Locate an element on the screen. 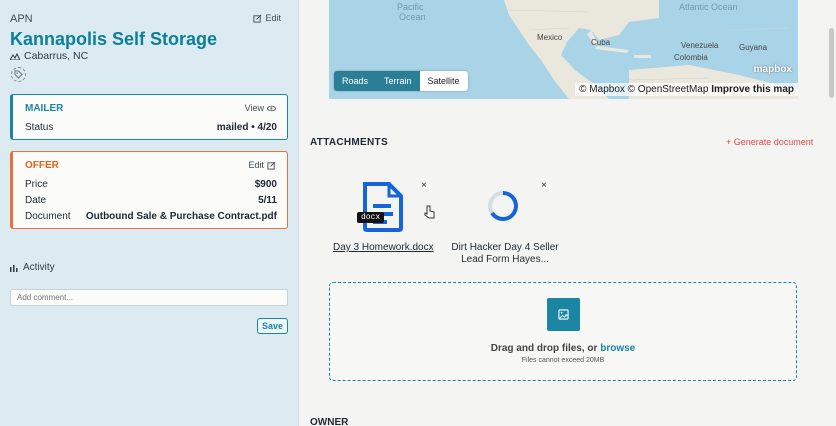  comment-input is located at coordinates (149, 297).